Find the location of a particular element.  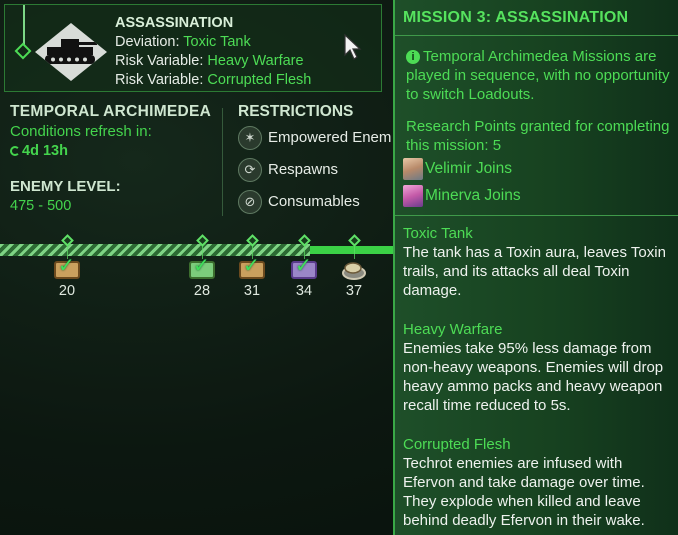

conditions-refresh-label: Conditions refresh in: is located at coordinates (81, 131).